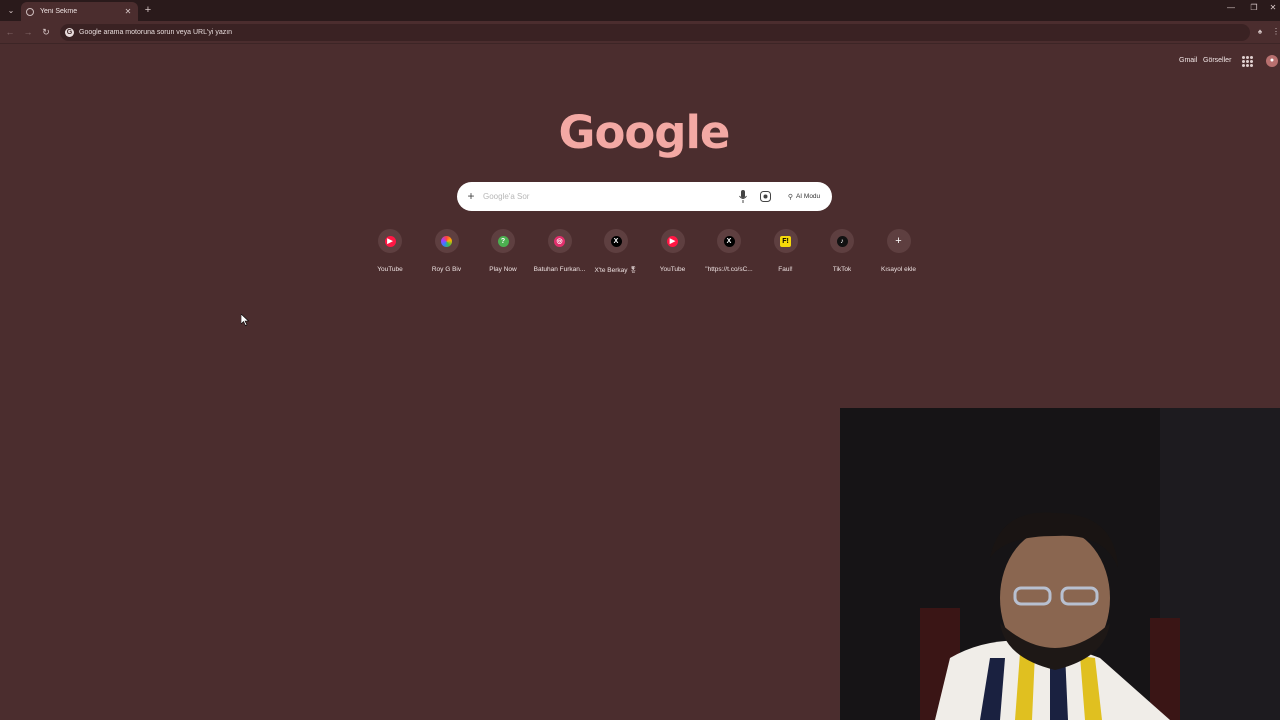 The width and height of the screenshot is (1280, 720). Describe the element at coordinates (1276, 32) in the screenshot. I see `menu-icon: ⋮` at that location.